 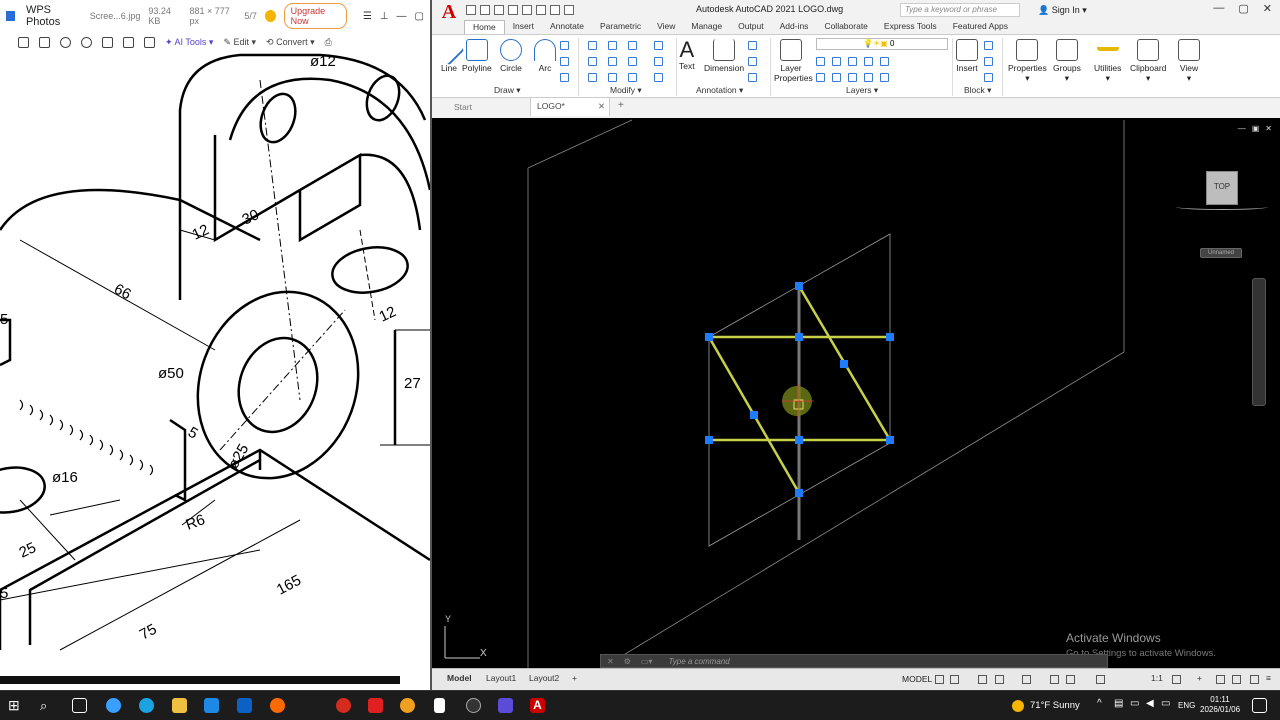 I want to click on move-icon, so click(x=592, y=45).